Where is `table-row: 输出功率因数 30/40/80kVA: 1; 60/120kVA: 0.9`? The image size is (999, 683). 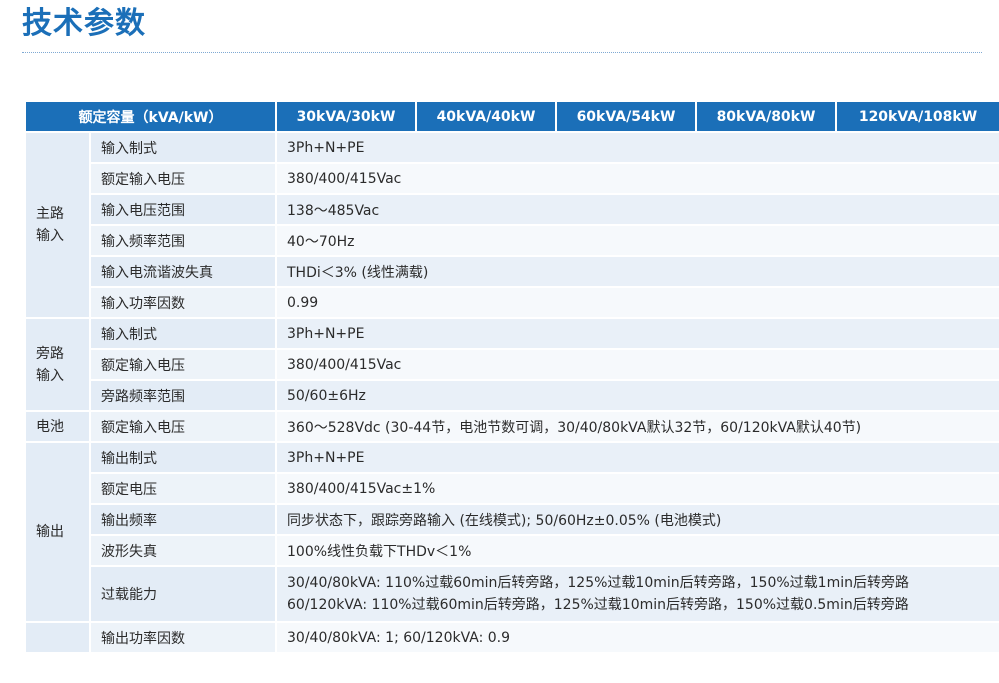
table-row: 输出功率因数 30/40/80kVA: 1; 60/120kVA: 0.9 is located at coordinates (511, 637).